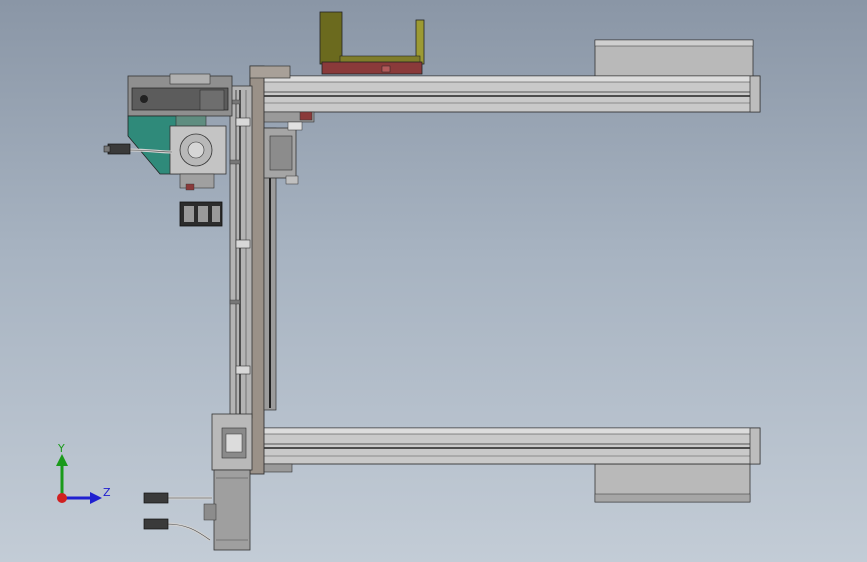 The width and height of the screenshot is (867, 562). Describe the element at coordinates (372, 68) in the screenshot. I see `red-base-plate` at that location.